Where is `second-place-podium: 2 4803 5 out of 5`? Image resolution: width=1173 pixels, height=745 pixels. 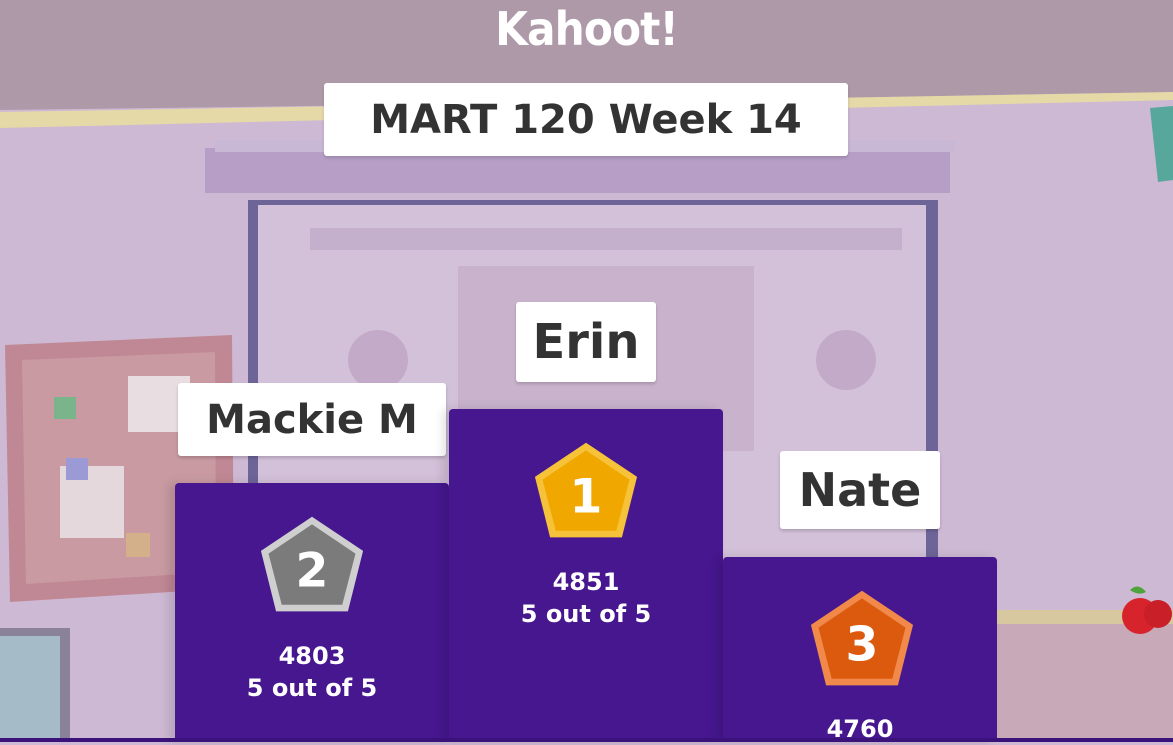
second-place-podium: 2 4803 5 out of 5 is located at coordinates (312, 612).